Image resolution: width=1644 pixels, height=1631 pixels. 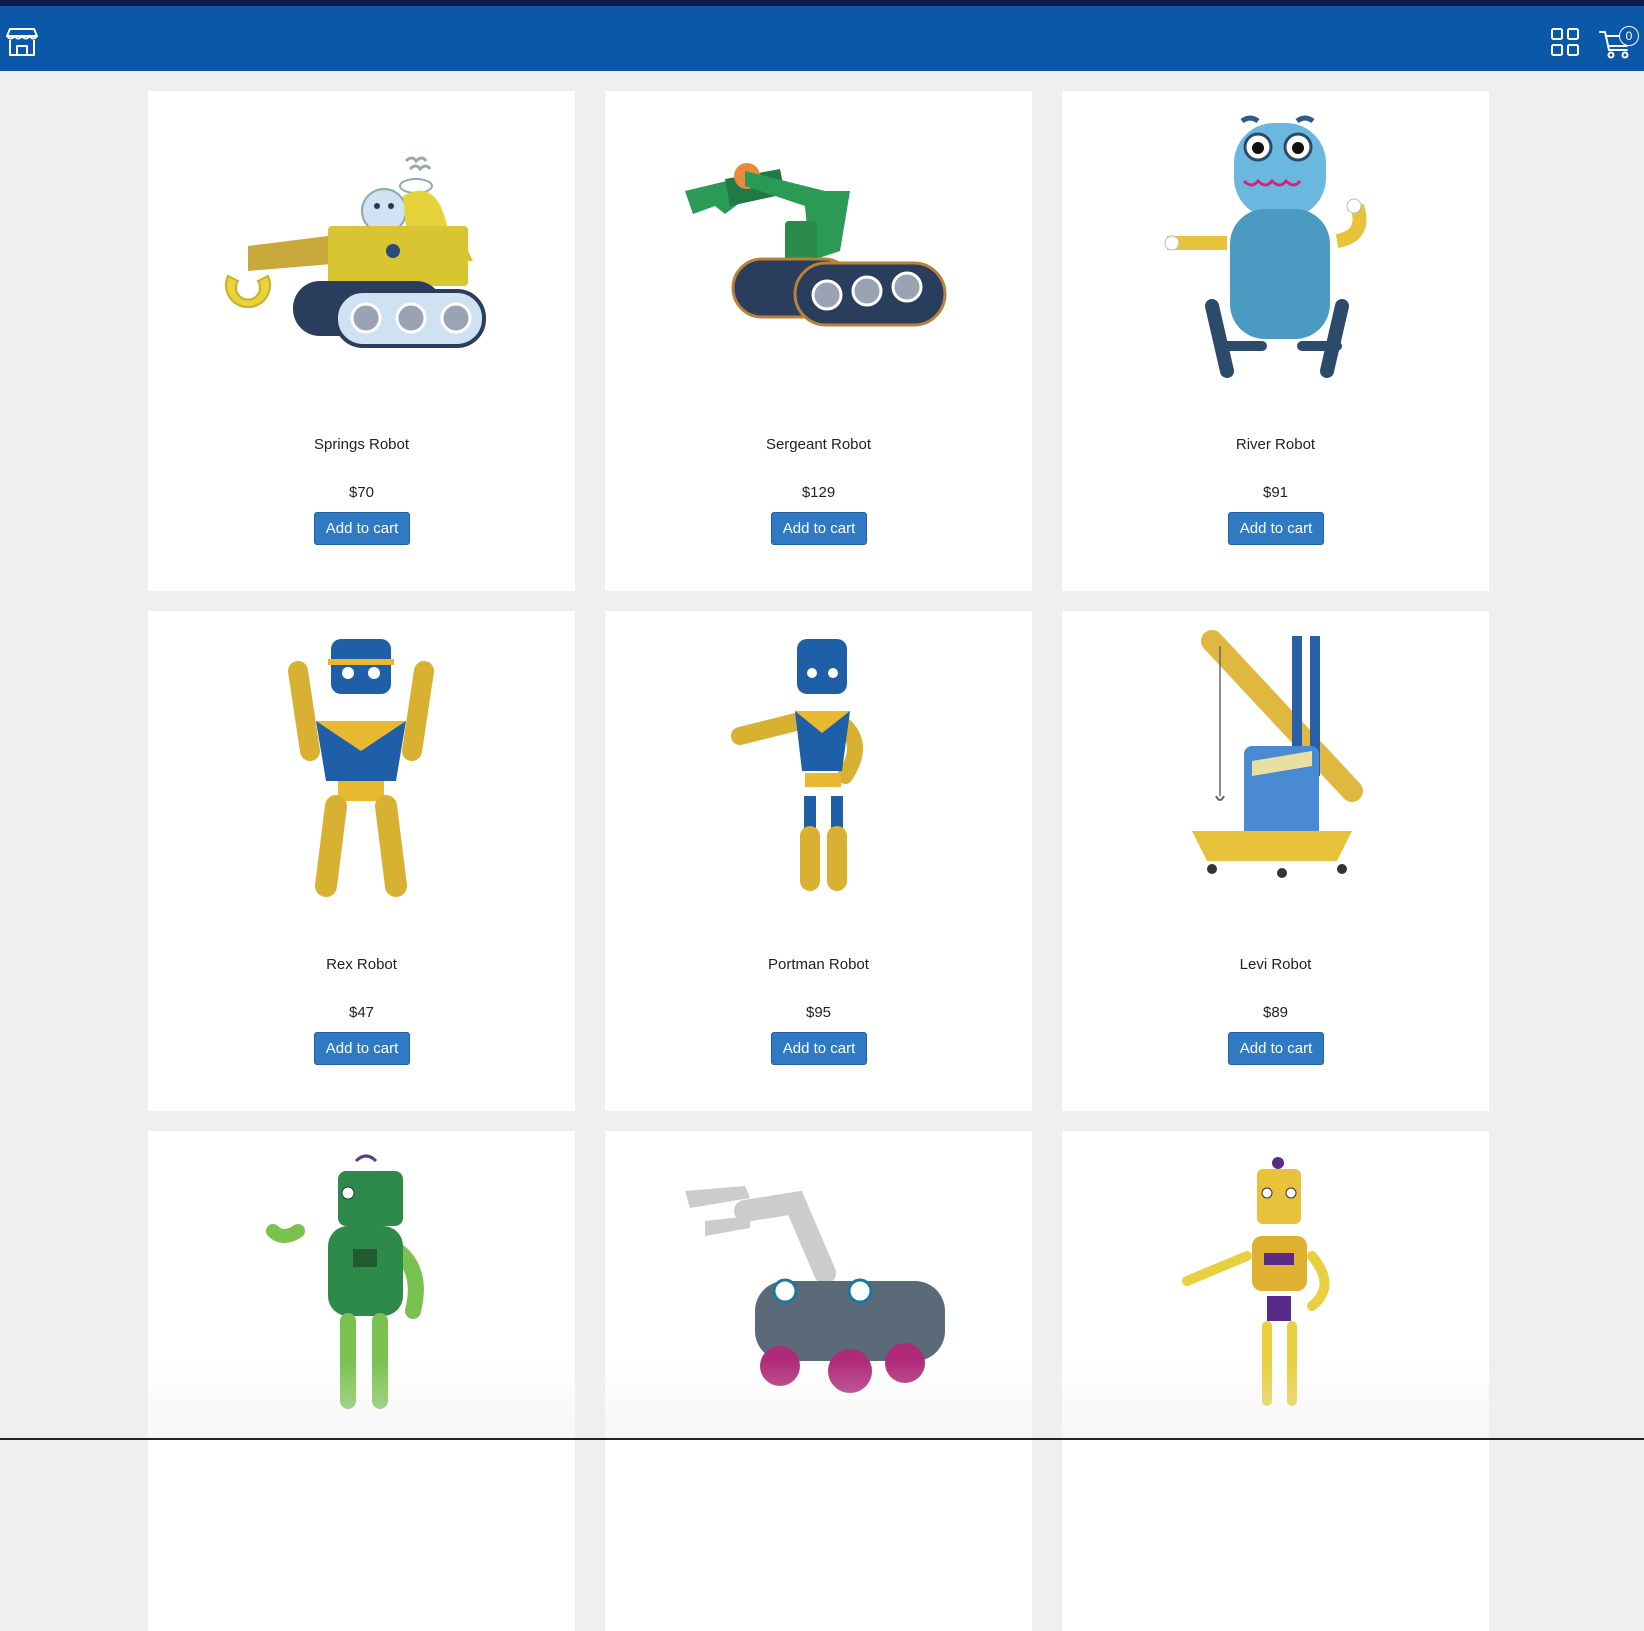 What do you see at coordinates (818, 341) in the screenshot?
I see `product-card: Sergeant Robot $129 Add to cart` at bounding box center [818, 341].